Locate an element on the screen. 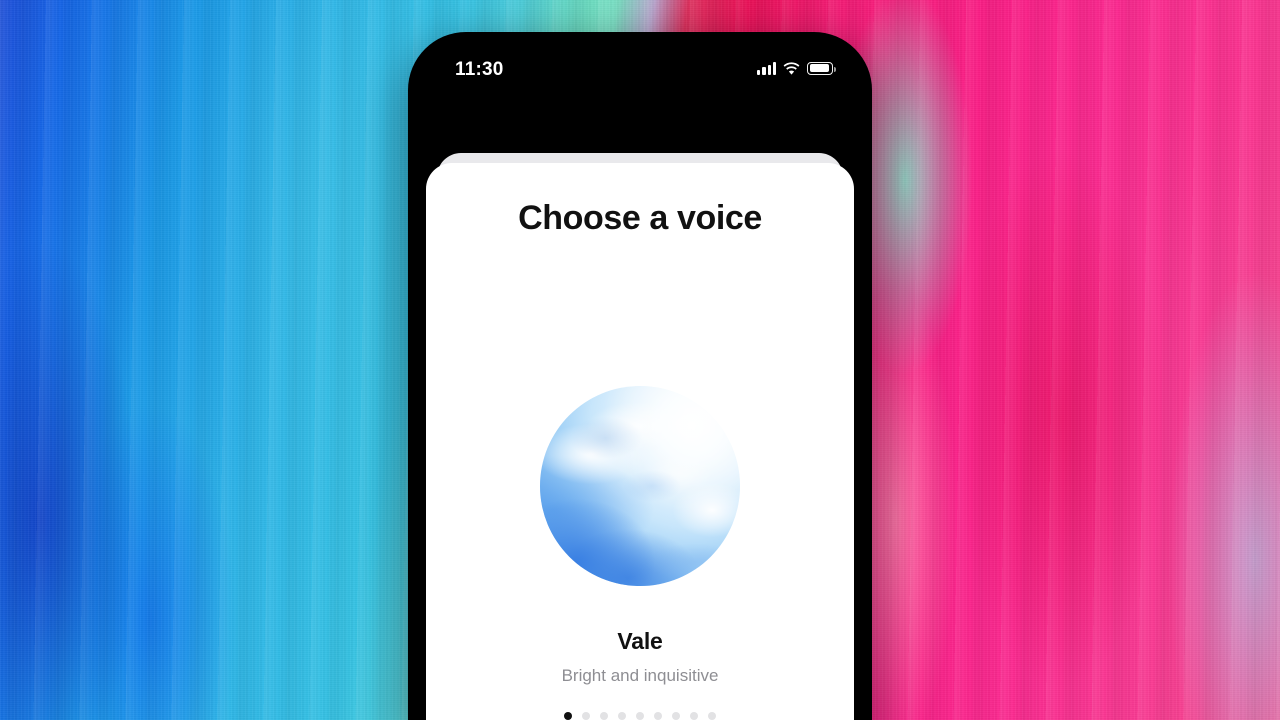  voice-orb-container is located at coordinates (640, 486).